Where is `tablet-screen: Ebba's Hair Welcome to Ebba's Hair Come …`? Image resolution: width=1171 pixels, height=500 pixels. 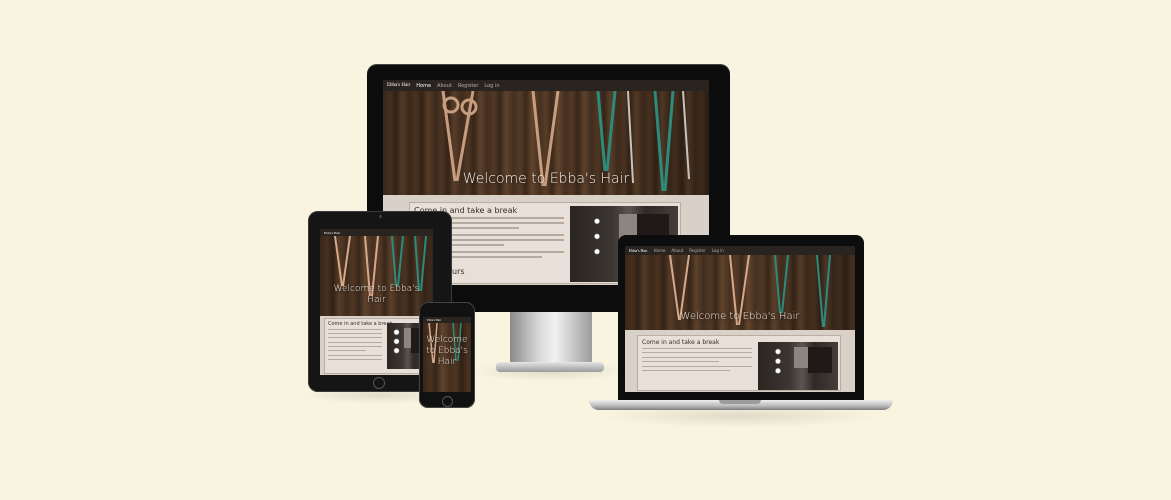
tablet-screen: Ebba's Hair Welcome to Ebba's Hair Come … is located at coordinates (376, 302).